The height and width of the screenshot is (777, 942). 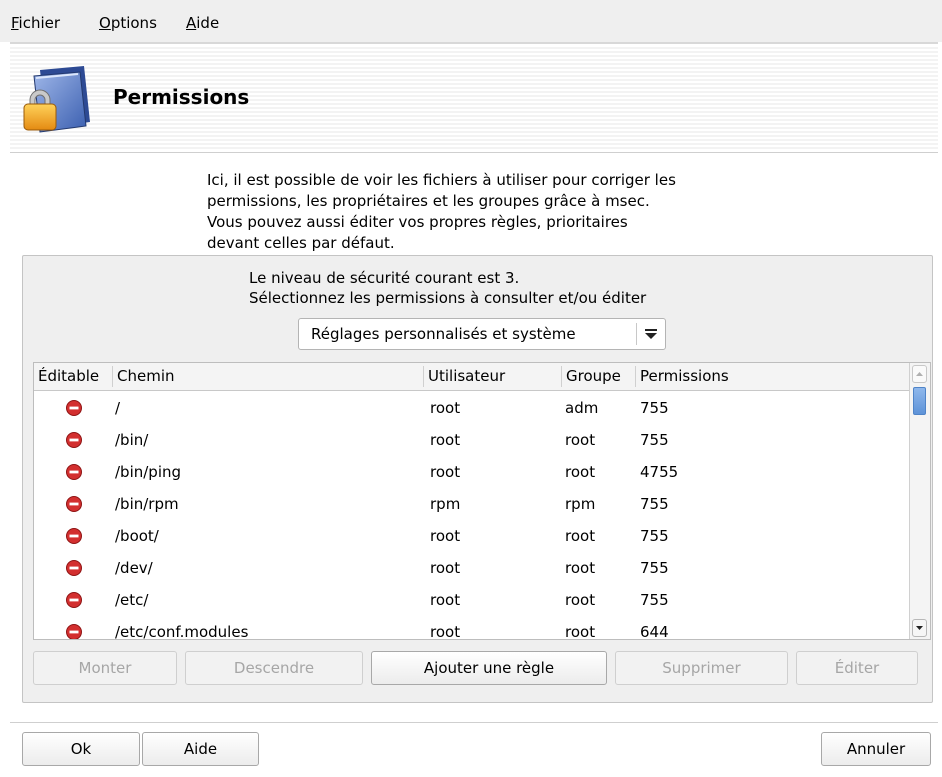 I want to click on cell-path: /etc/, so click(x=132, y=600).